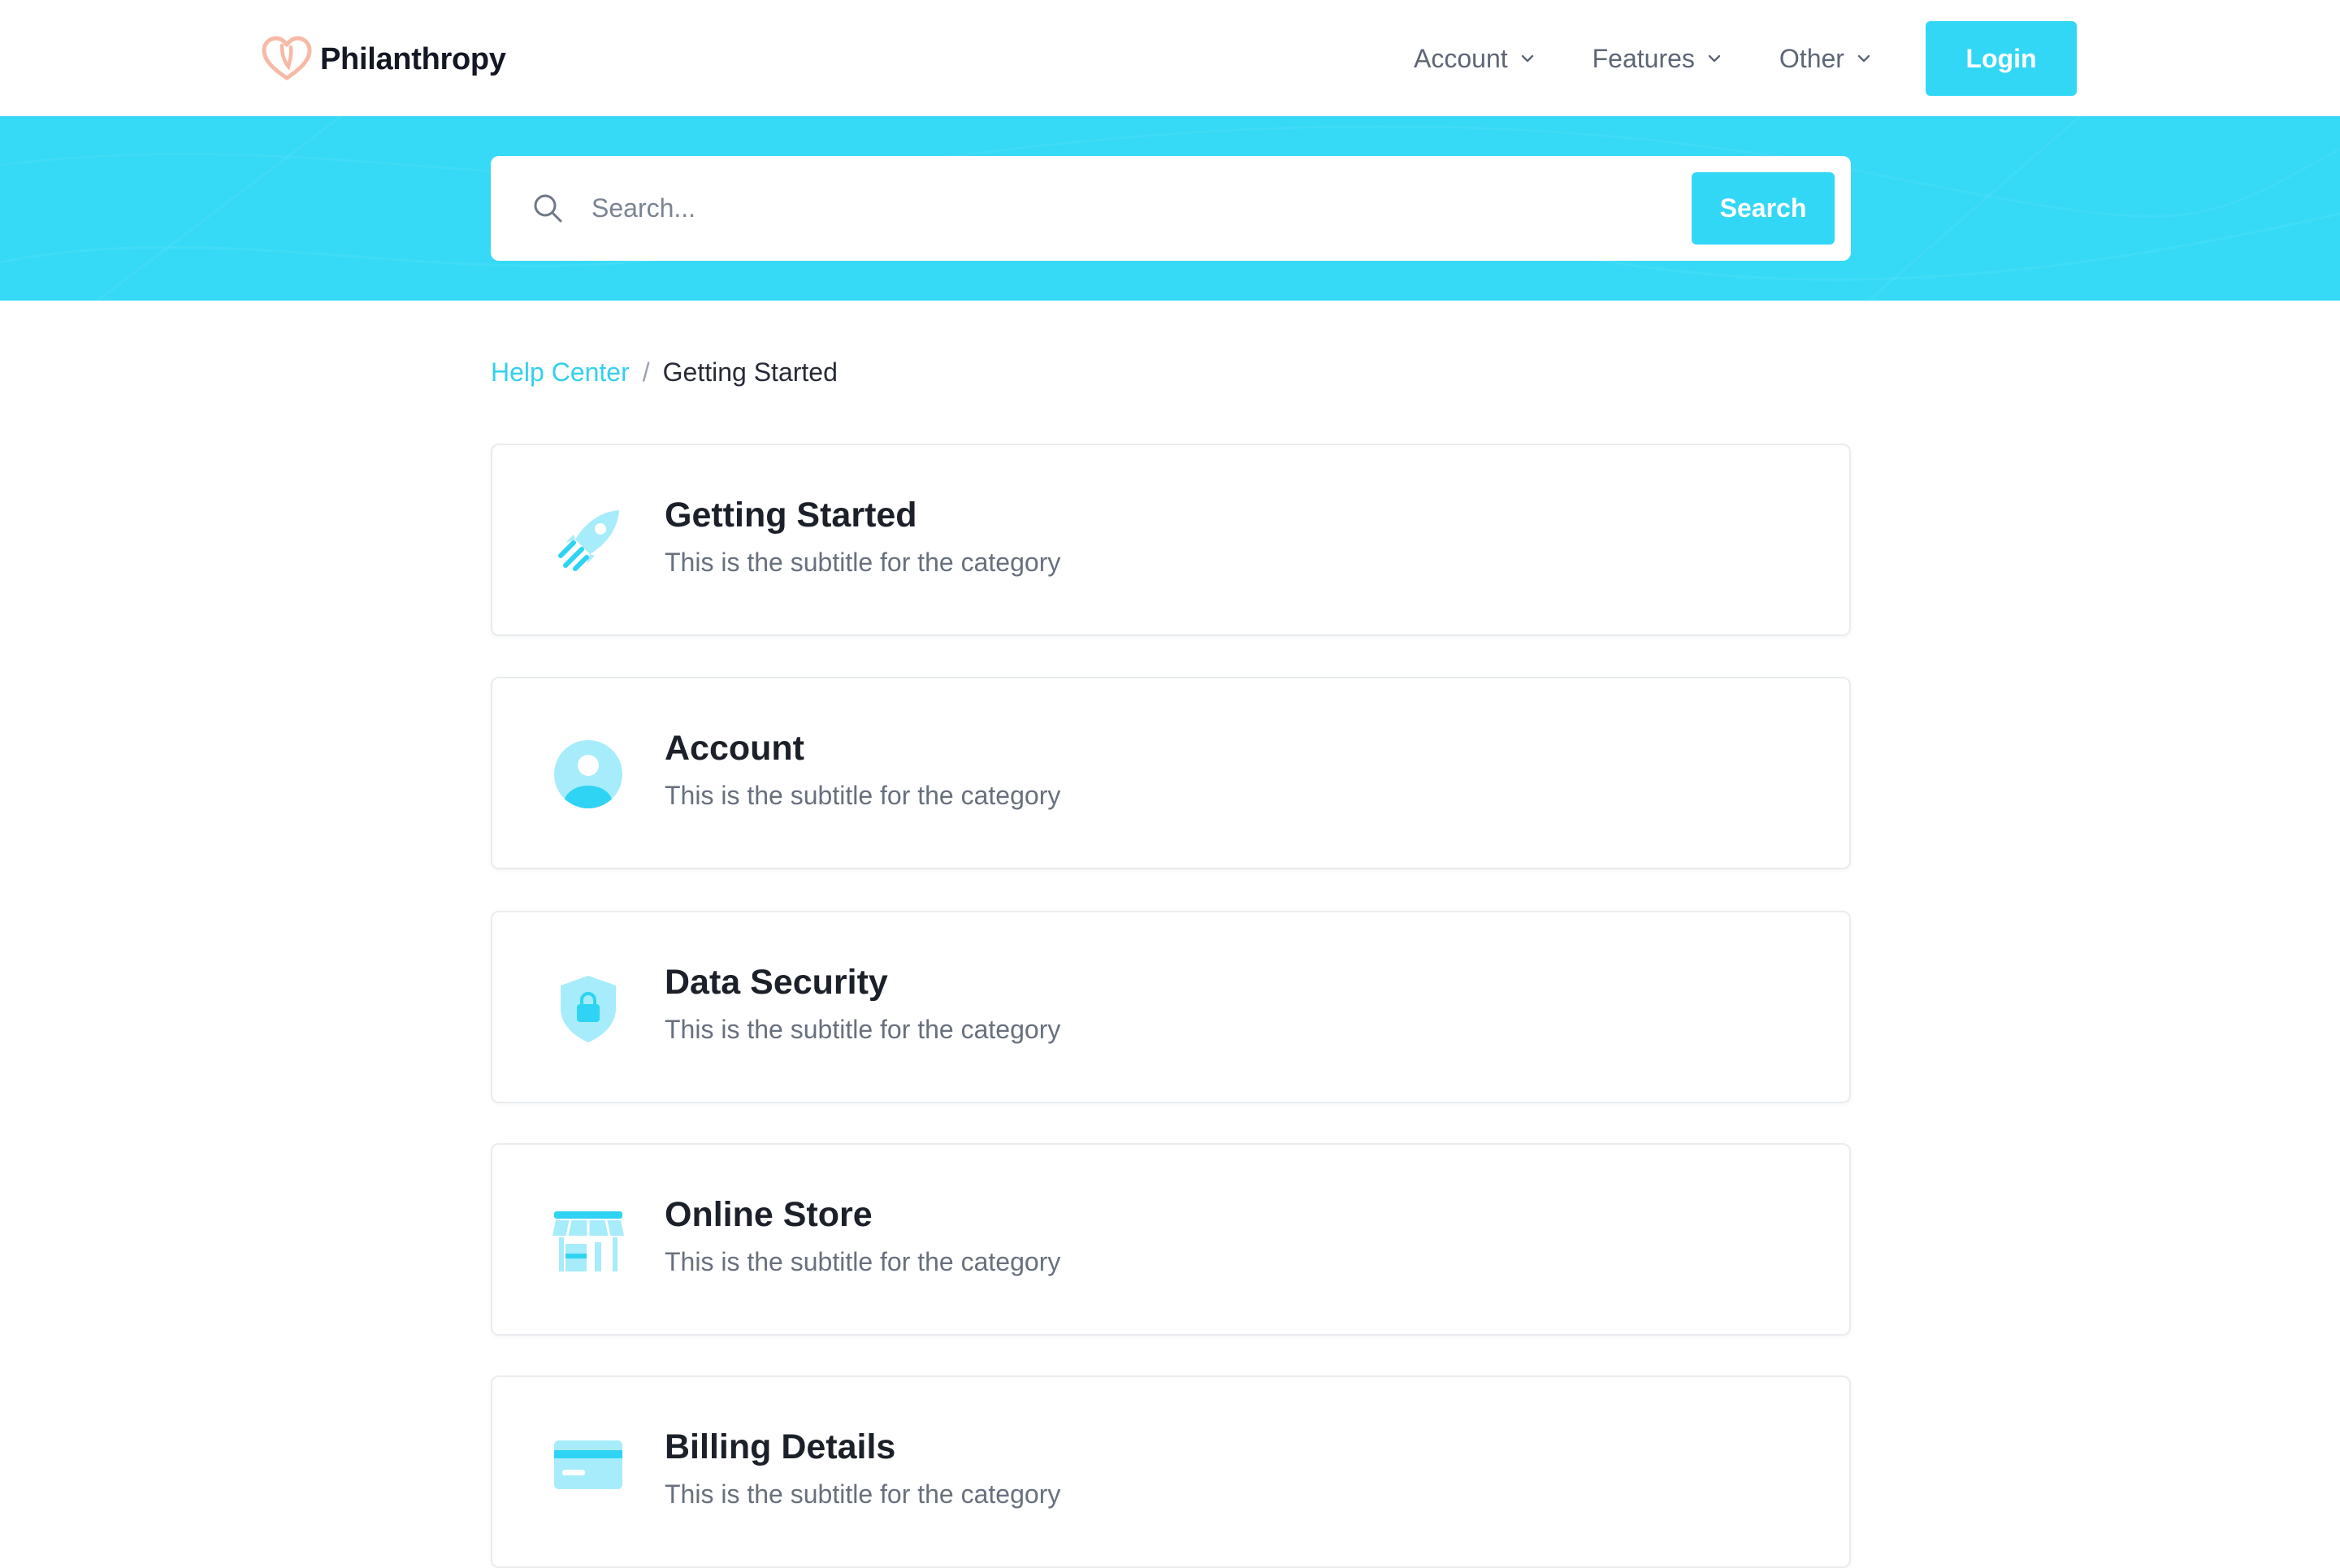 The width and height of the screenshot is (2340, 1568). I want to click on shield-lock-icon, so click(588, 1009).